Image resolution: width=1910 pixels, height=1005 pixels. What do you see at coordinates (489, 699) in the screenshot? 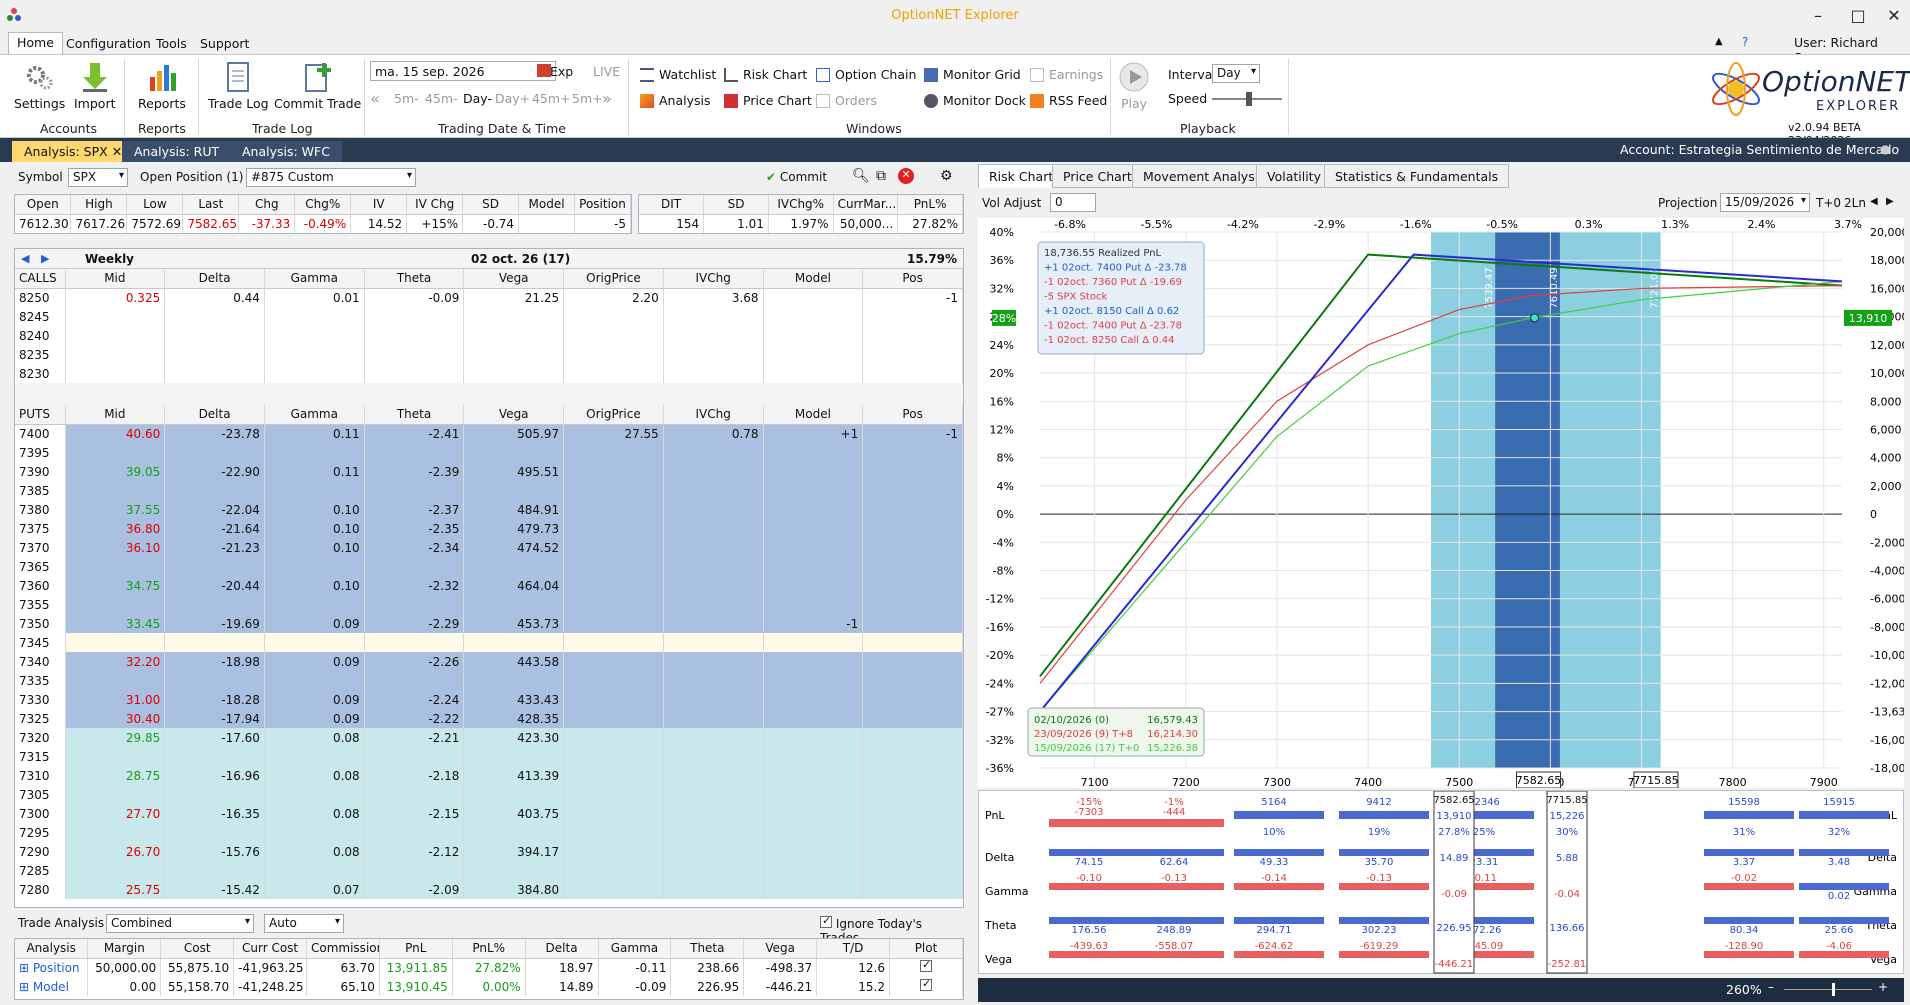
I see `chain-row: 7330 31.00 -18.28 0.09 -2.24 433.43` at bounding box center [489, 699].